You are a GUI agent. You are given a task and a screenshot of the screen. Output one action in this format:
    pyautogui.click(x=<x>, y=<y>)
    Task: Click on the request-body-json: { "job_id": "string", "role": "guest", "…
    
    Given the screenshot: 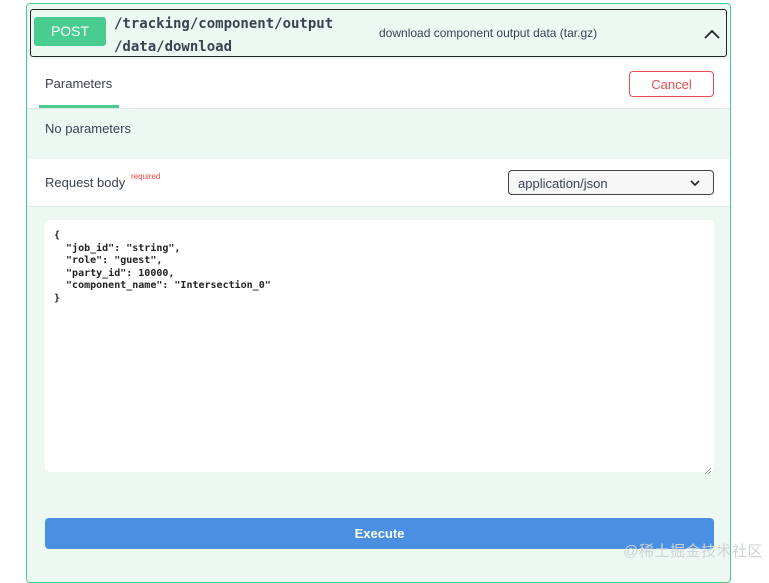 What is the action you would take?
    pyautogui.click(x=379, y=268)
    